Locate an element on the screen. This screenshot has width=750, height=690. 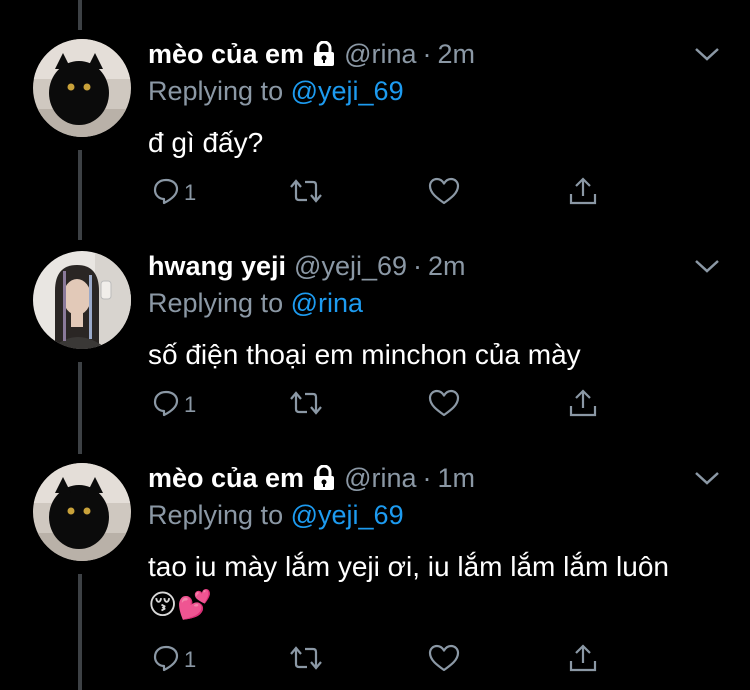
emoji-text: 😚💕 is located at coordinates (180, 604).